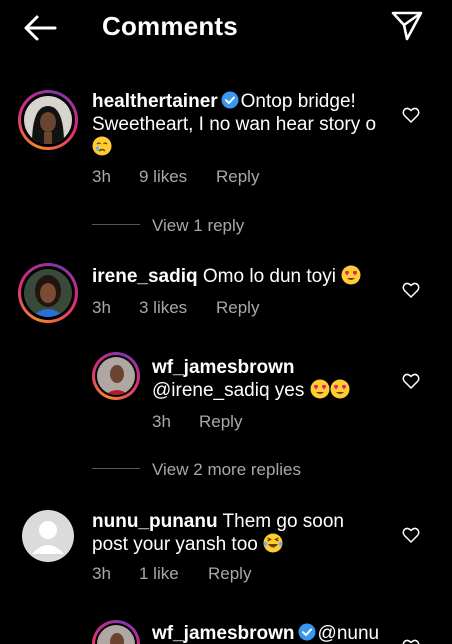 The width and height of the screenshot is (452, 644). I want to click on comment-body: Them go soon, so click(283, 521).